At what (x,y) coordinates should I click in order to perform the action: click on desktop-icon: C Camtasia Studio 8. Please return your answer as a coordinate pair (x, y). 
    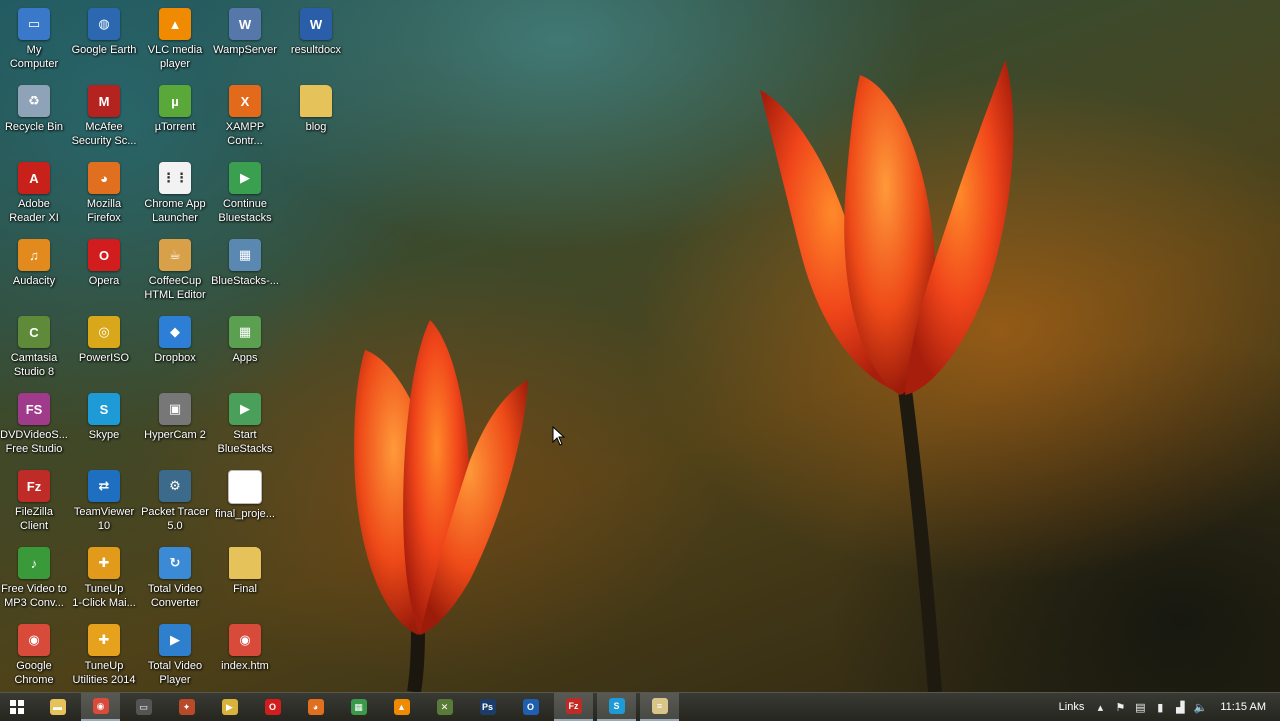
    Looking at the image, I should click on (34, 347).